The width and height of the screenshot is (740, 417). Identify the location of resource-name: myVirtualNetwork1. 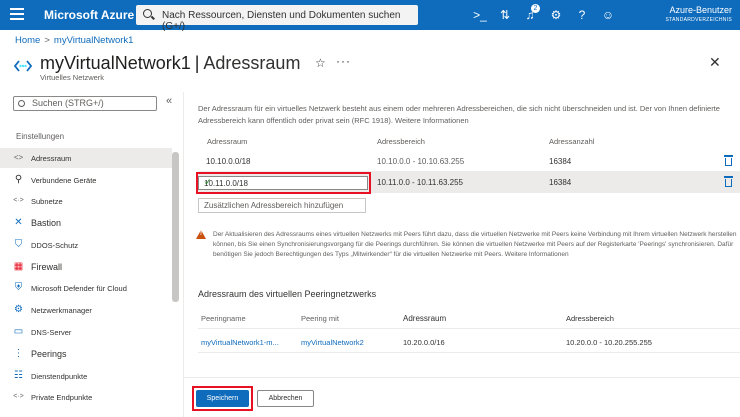
(115, 63).